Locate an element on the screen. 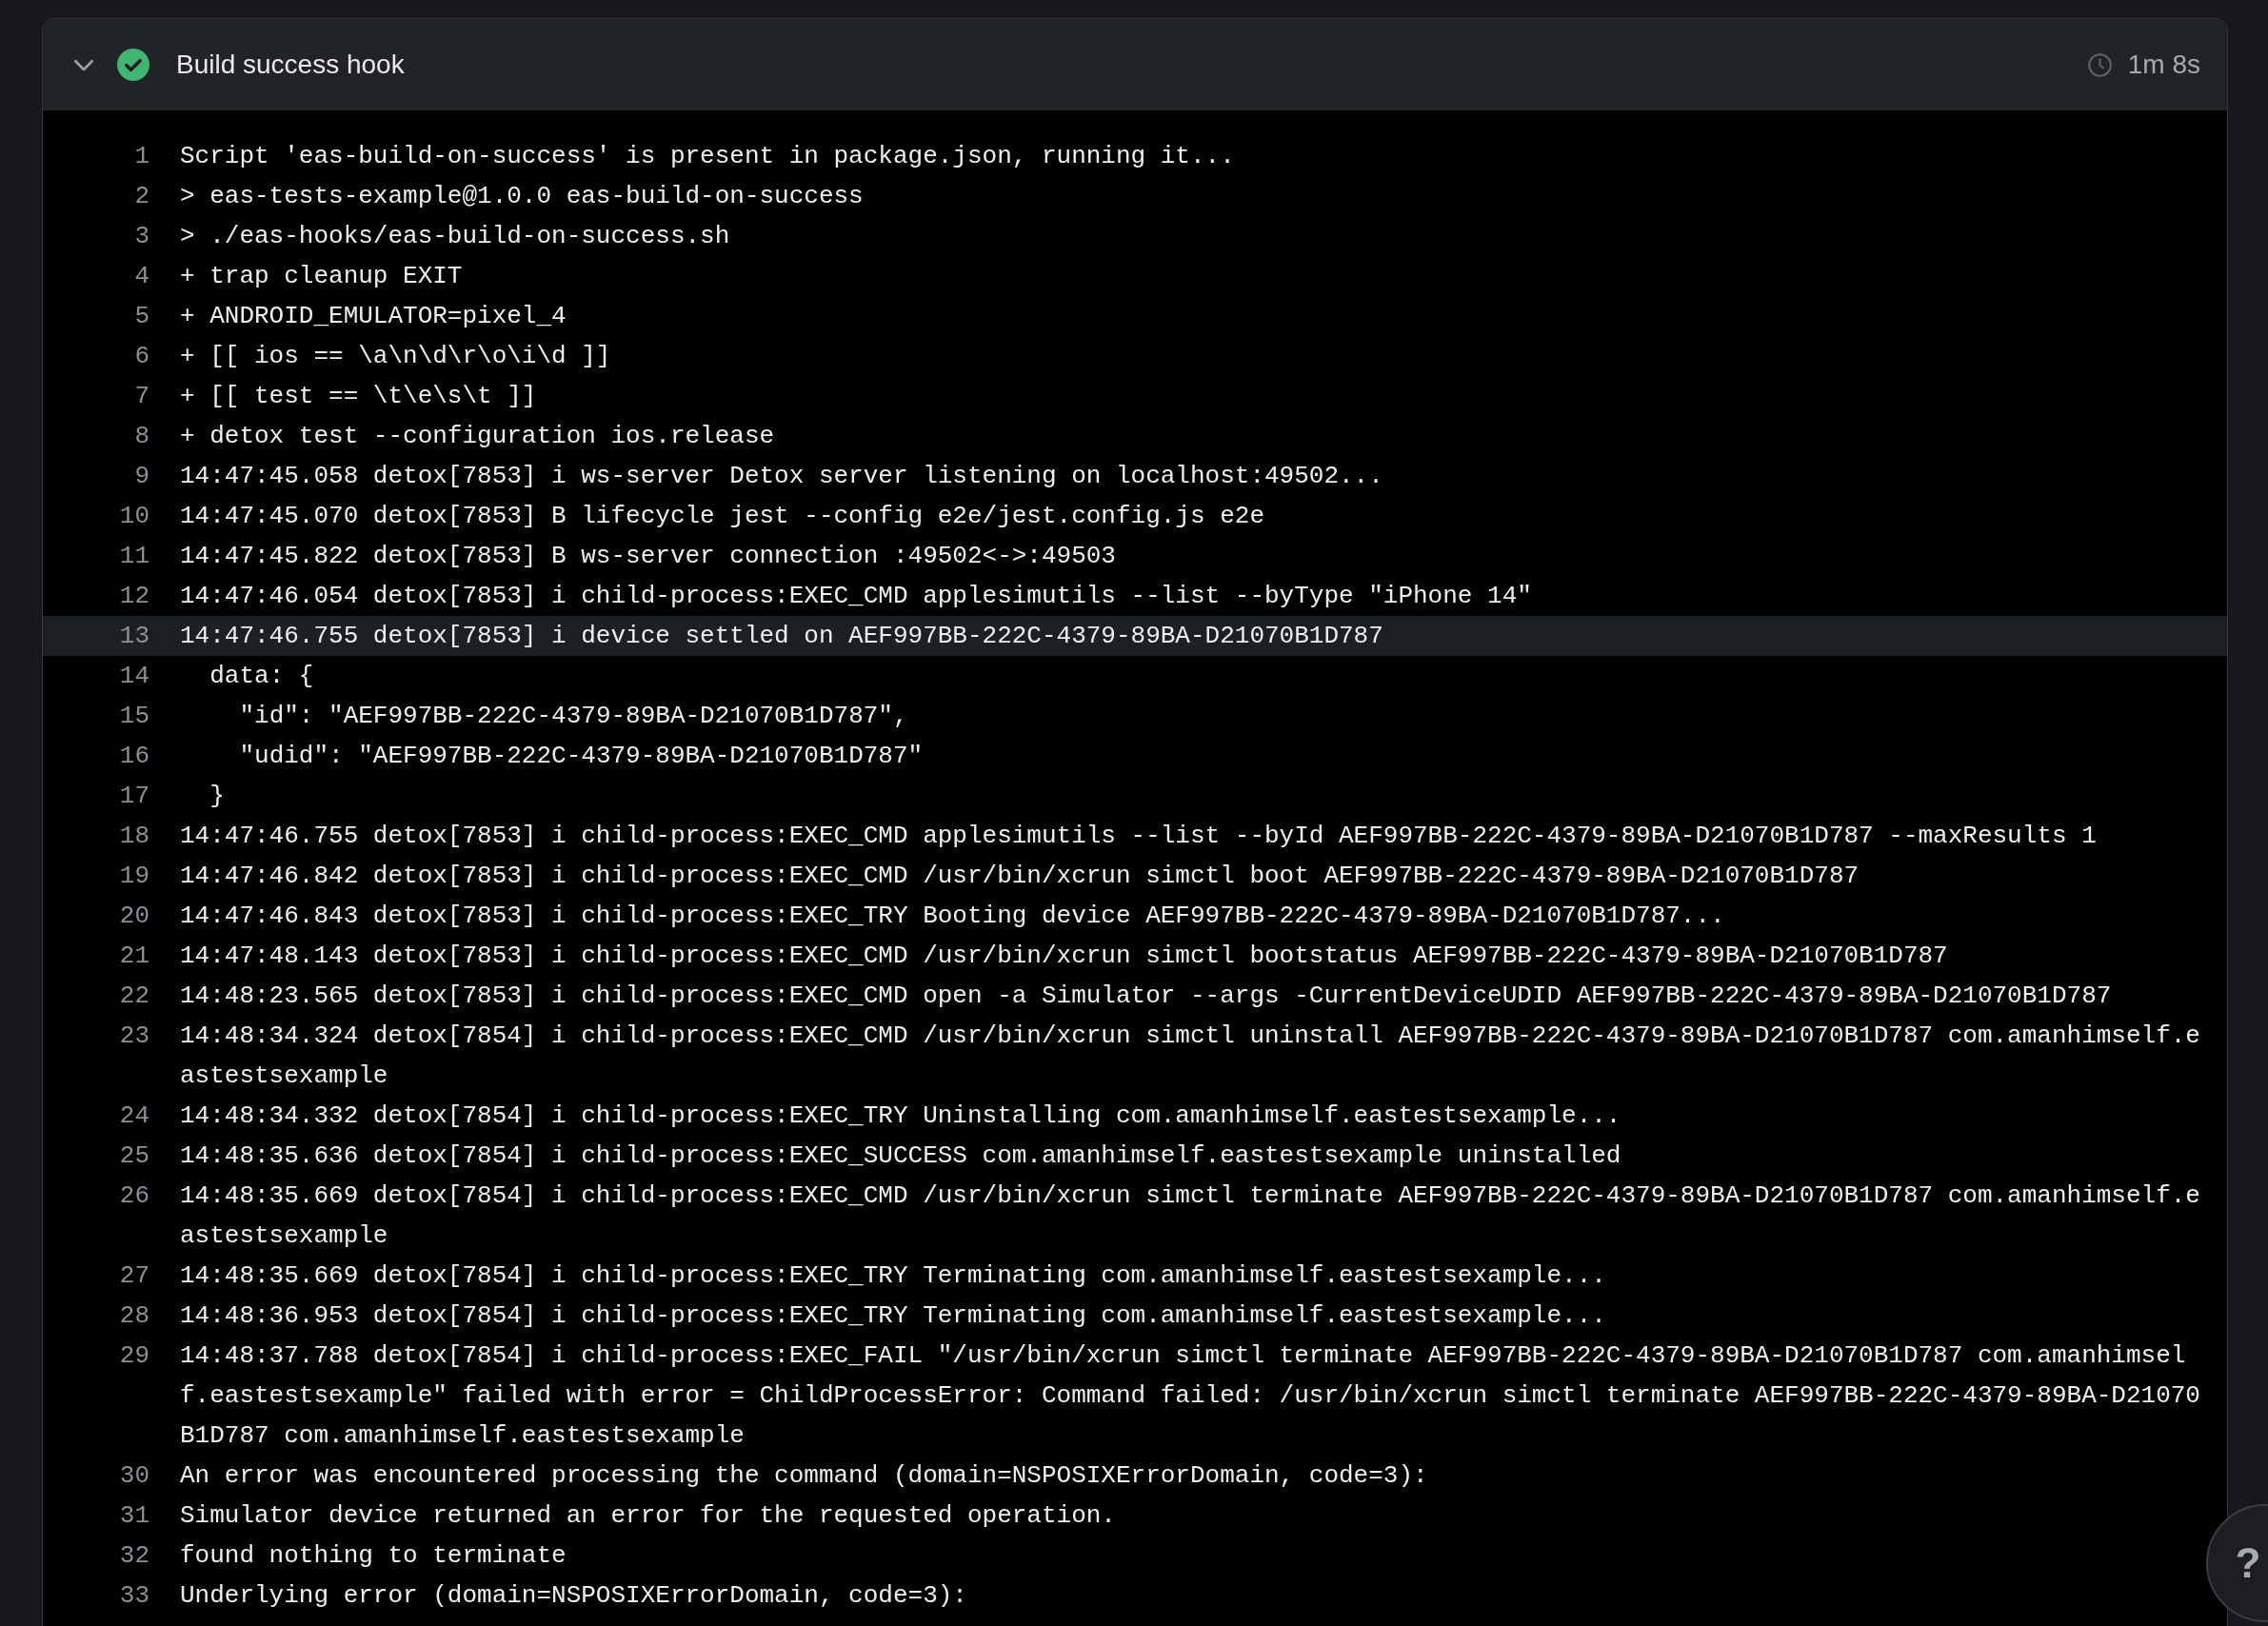 The image size is (2268, 1626). line-number: 21 is located at coordinates (133, 956).